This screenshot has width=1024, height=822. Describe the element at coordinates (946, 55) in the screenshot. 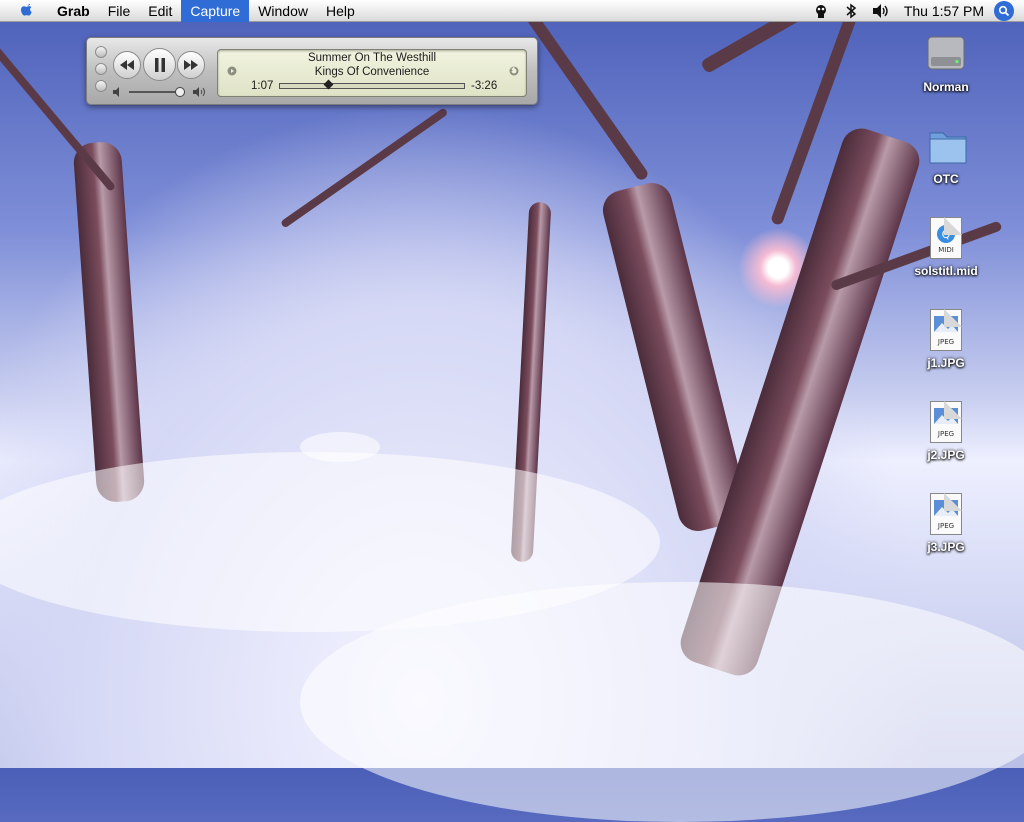

I see `hard-drive-icon` at that location.